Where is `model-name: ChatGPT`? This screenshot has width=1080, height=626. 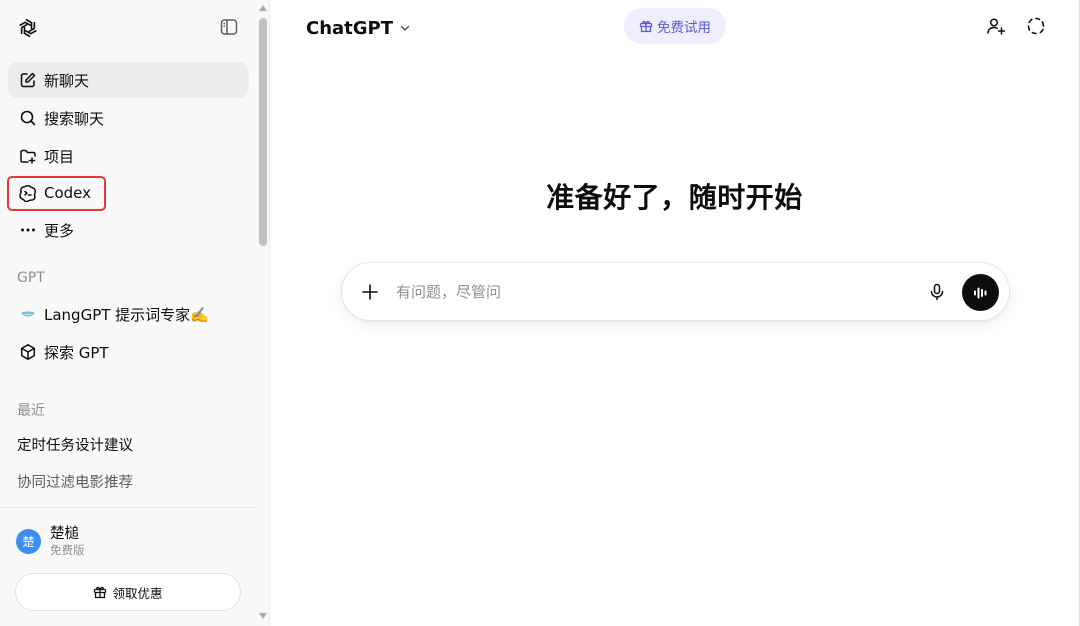 model-name: ChatGPT is located at coordinates (350, 28).